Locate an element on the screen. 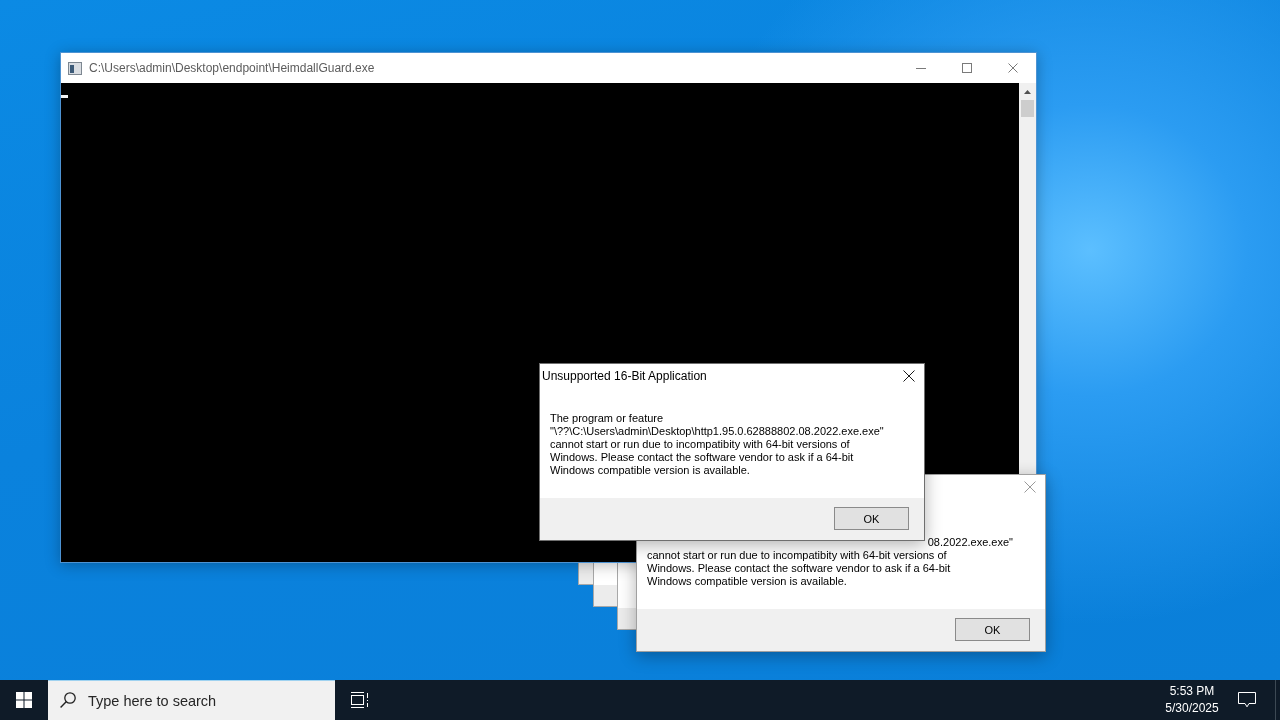 Image resolution: width=1280 pixels, height=720 pixels. scrollbar-thumb is located at coordinates (1027, 108).